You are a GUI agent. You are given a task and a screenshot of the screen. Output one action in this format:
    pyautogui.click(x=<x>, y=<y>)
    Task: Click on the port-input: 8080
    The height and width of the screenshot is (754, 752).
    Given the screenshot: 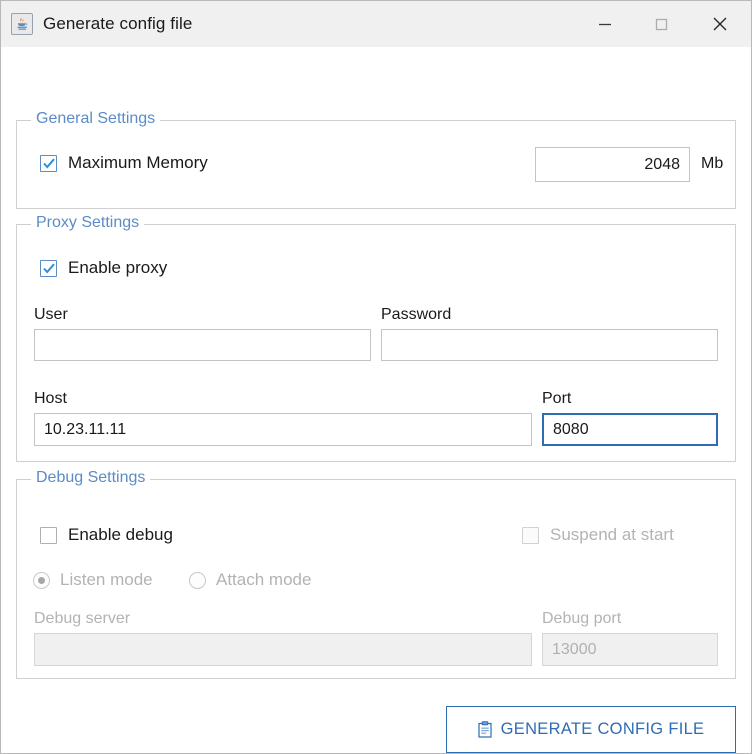 What is the action you would take?
    pyautogui.click(x=630, y=429)
    